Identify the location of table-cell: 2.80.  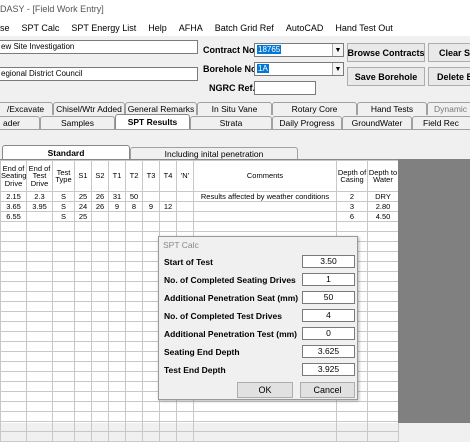
(383, 206).